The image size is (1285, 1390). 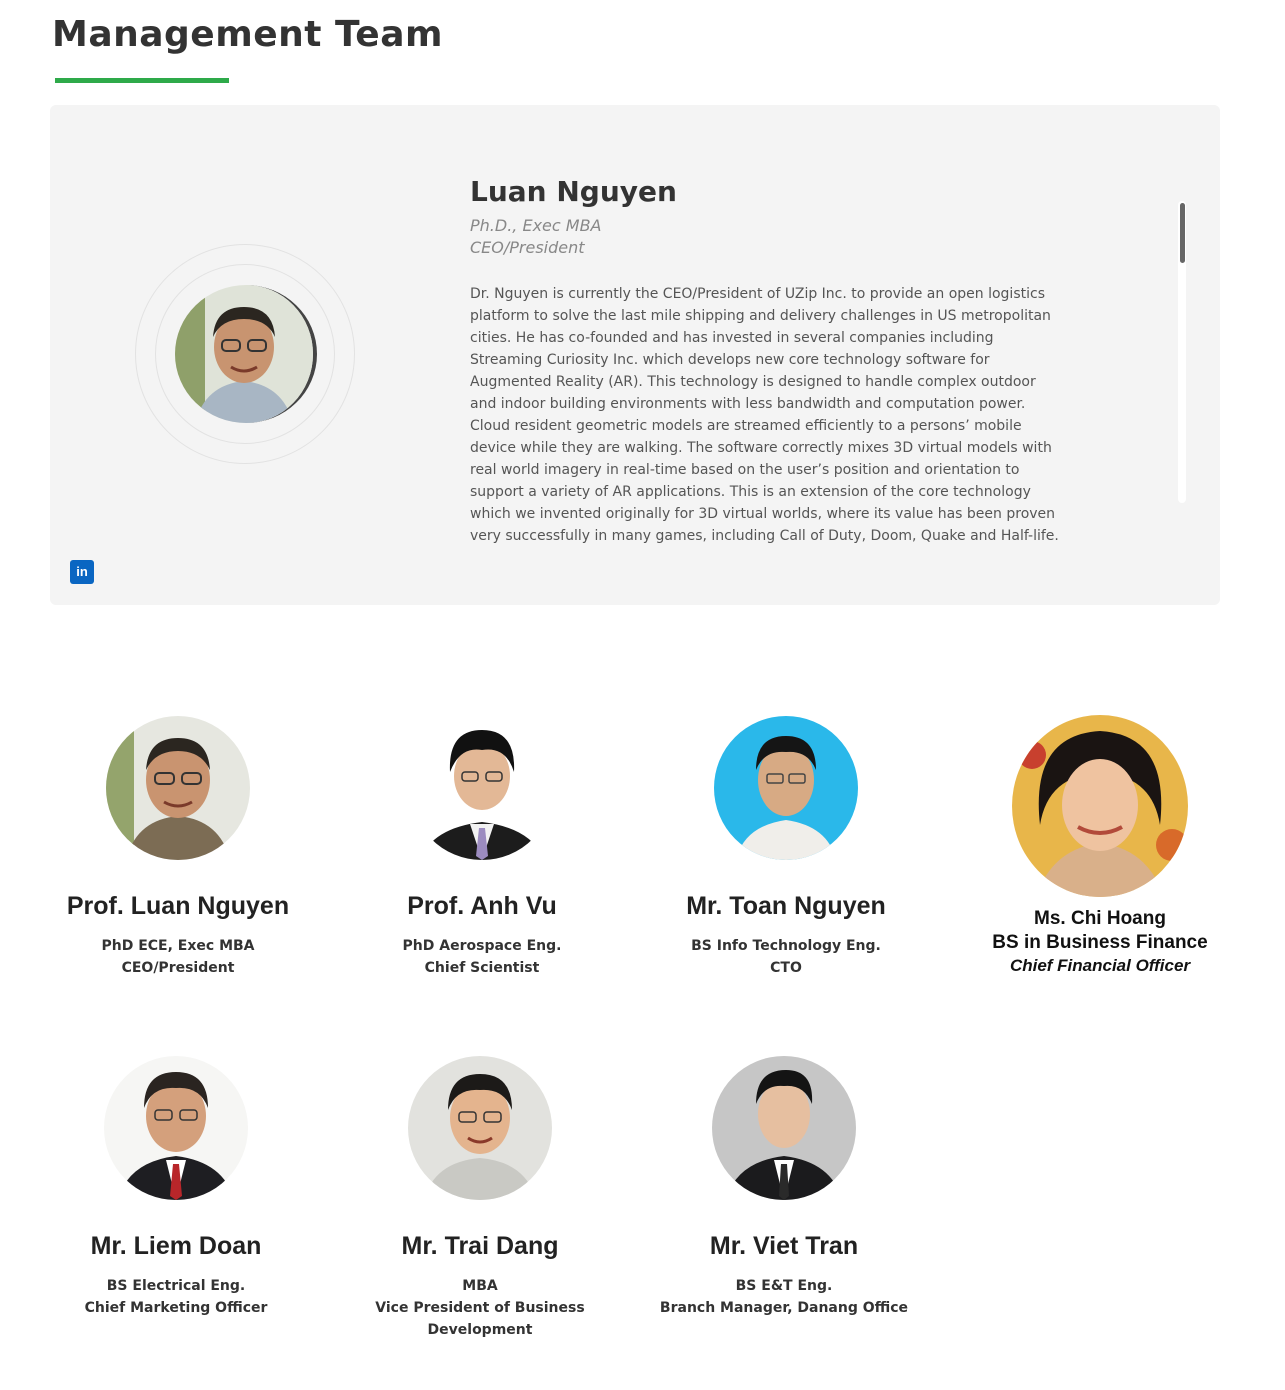 What do you see at coordinates (176, 1308) in the screenshot?
I see `member-role: Chief Marketing Officer` at bounding box center [176, 1308].